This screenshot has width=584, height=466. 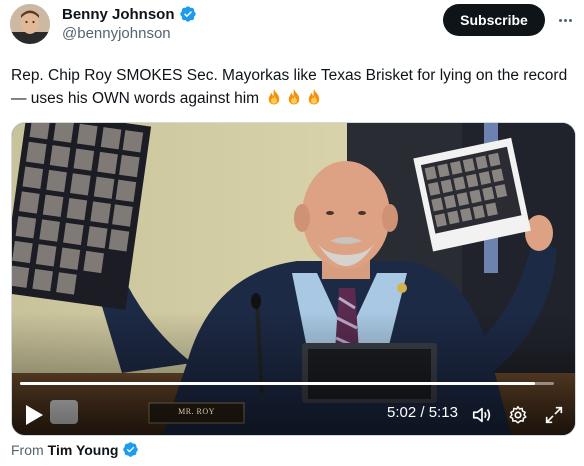 I want to click on settings-gear-icon, so click(x=518, y=415).